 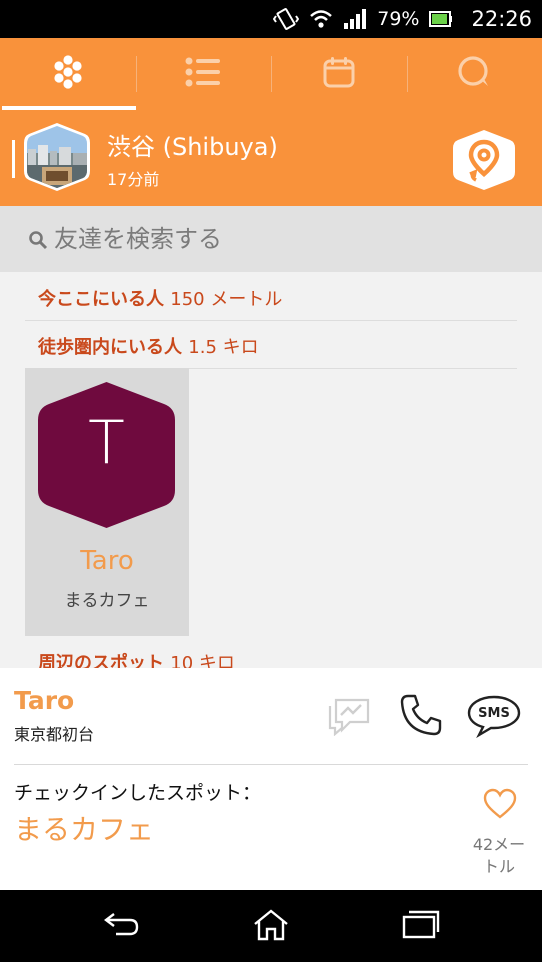 I want to click on section-label: 今ここにいる人, so click(x=101, y=299).